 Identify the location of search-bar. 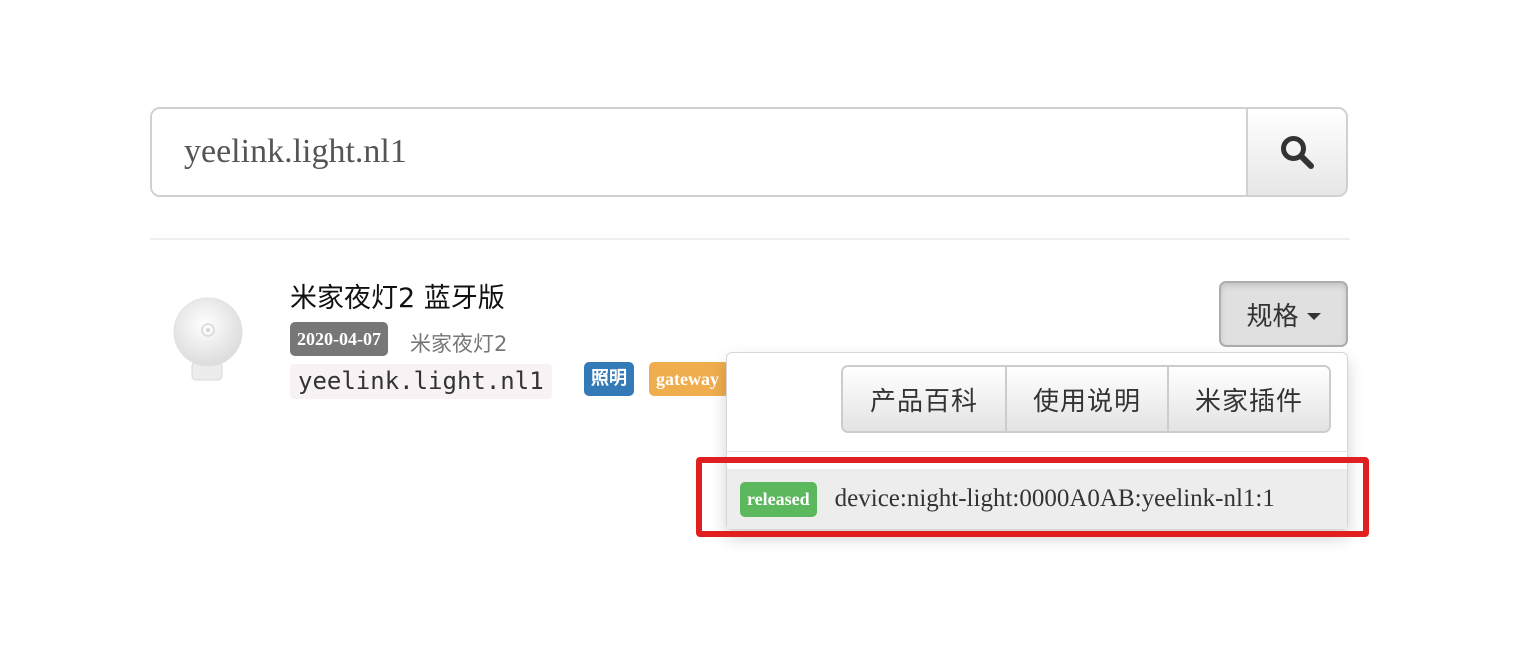
(749, 152).